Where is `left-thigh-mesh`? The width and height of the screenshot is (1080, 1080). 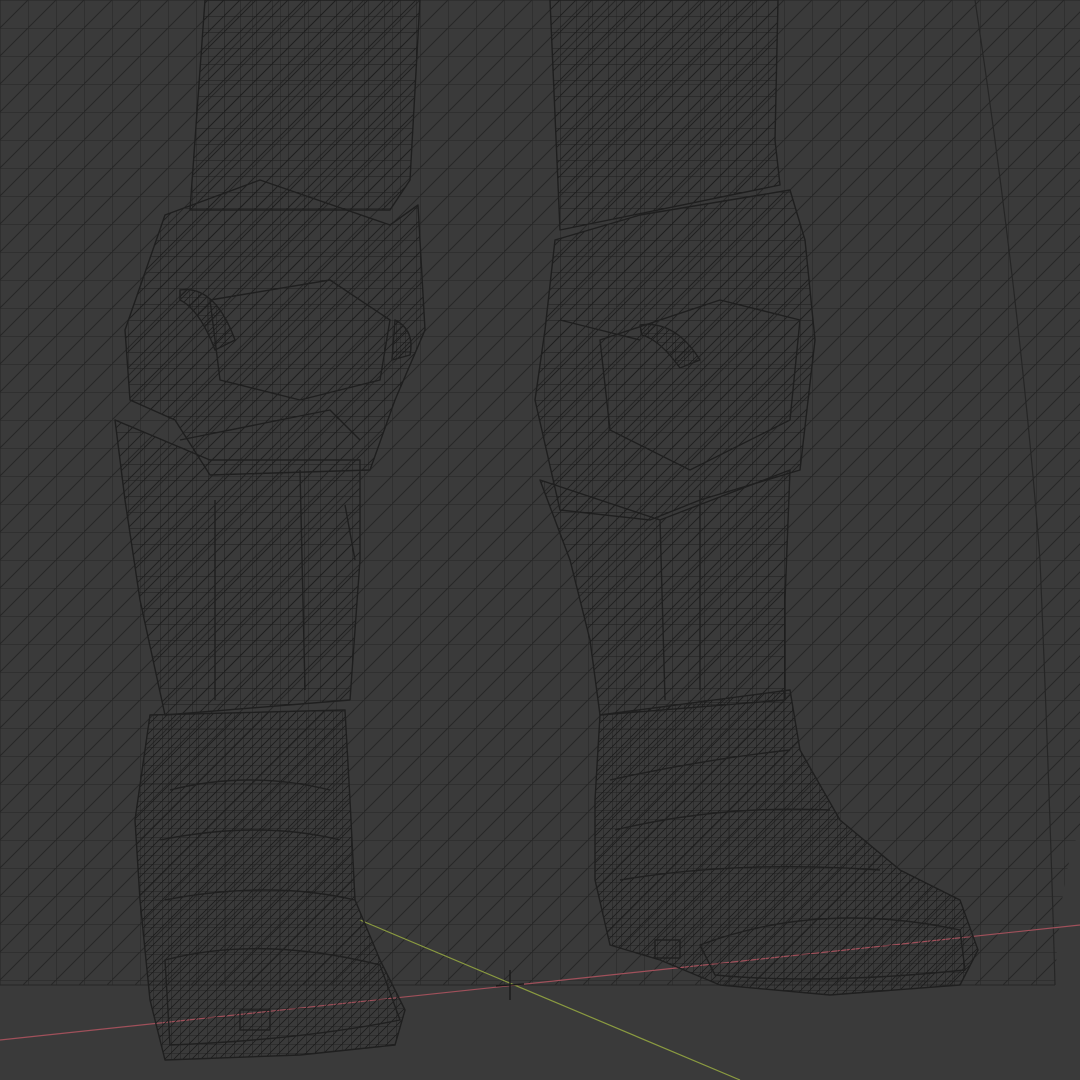 left-thigh-mesh is located at coordinates (305, 105).